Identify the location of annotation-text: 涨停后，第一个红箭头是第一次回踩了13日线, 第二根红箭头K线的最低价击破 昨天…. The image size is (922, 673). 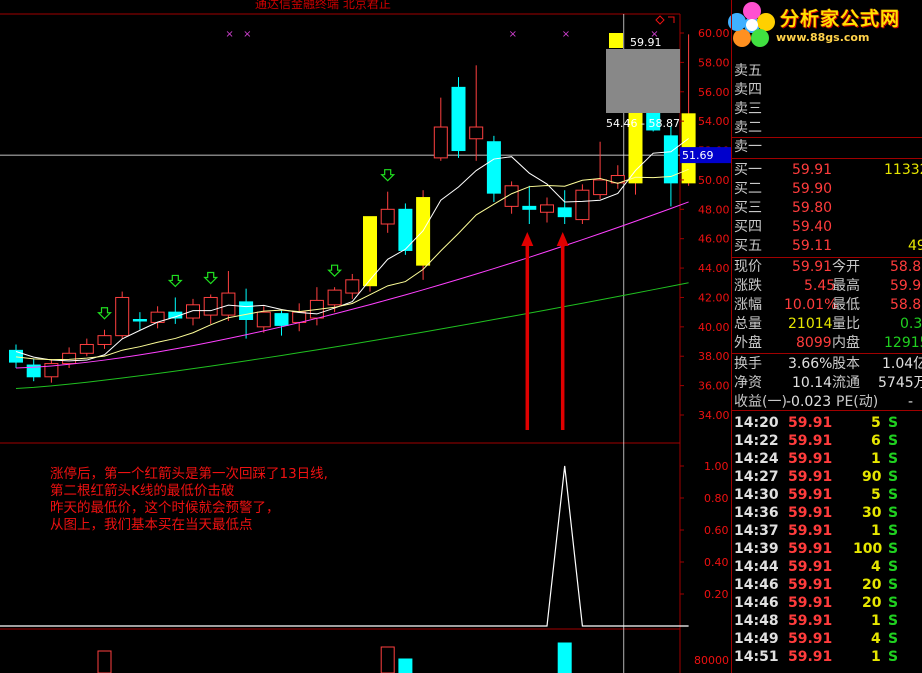
(230, 500).